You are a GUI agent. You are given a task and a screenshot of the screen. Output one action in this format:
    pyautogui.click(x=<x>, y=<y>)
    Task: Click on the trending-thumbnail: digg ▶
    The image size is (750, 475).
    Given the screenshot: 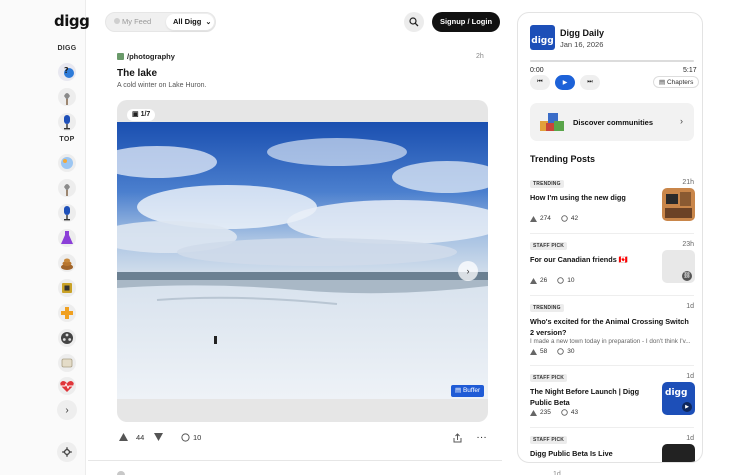 What is the action you would take?
    pyautogui.click(x=678, y=398)
    